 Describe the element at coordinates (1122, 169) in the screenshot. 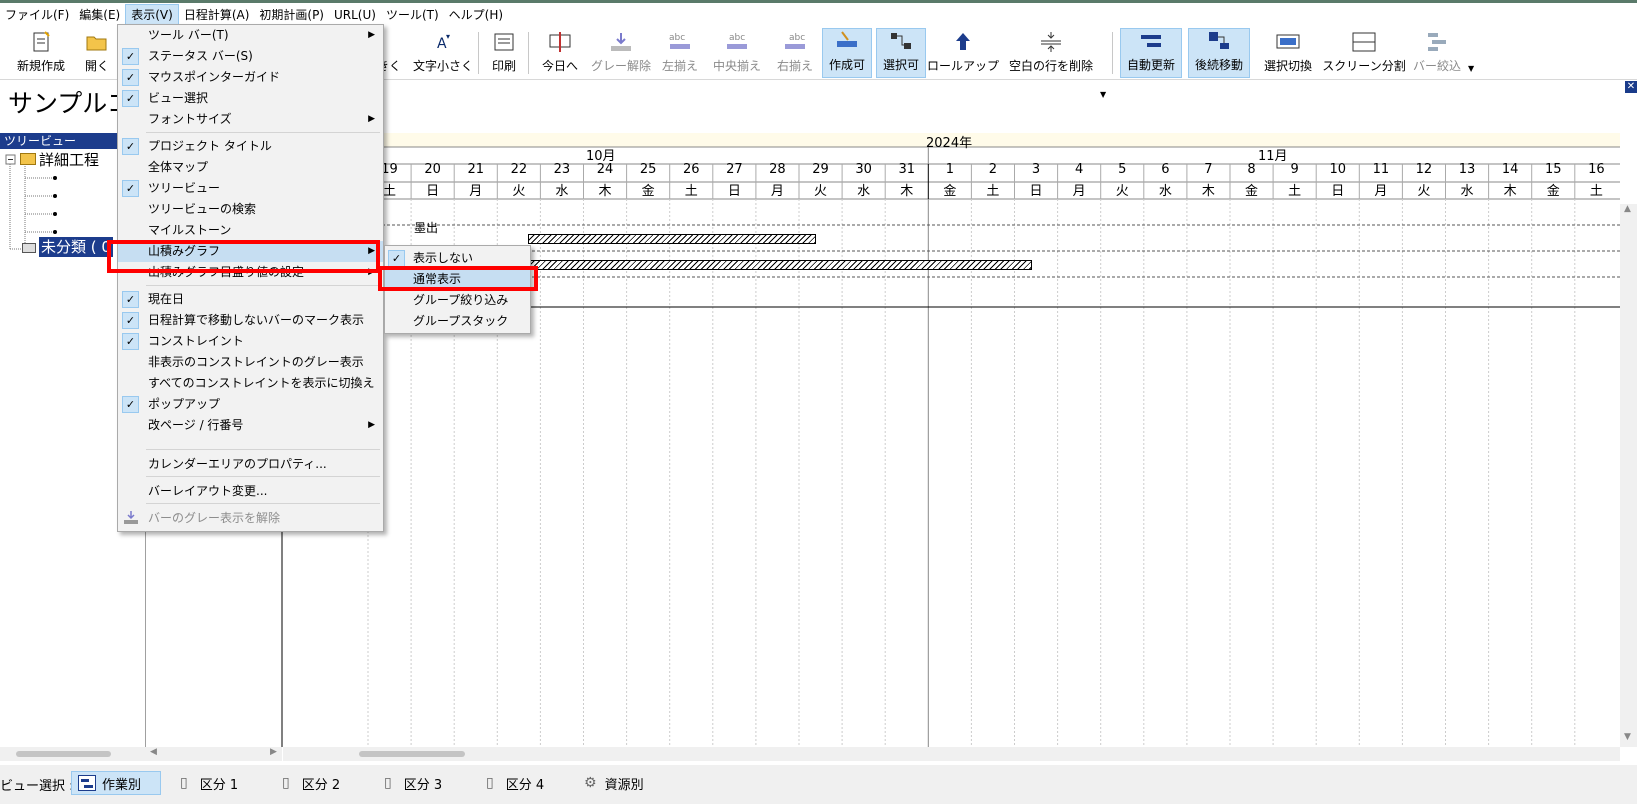

I see `gantt-day: 5` at that location.